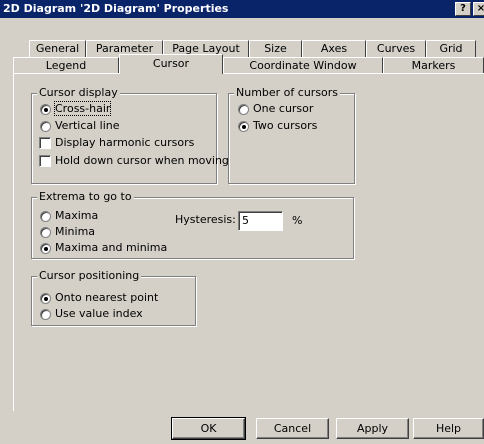 The width and height of the screenshot is (484, 444). Describe the element at coordinates (45, 161) in the screenshot. I see `hold-down-cursor-checkbox` at that location.